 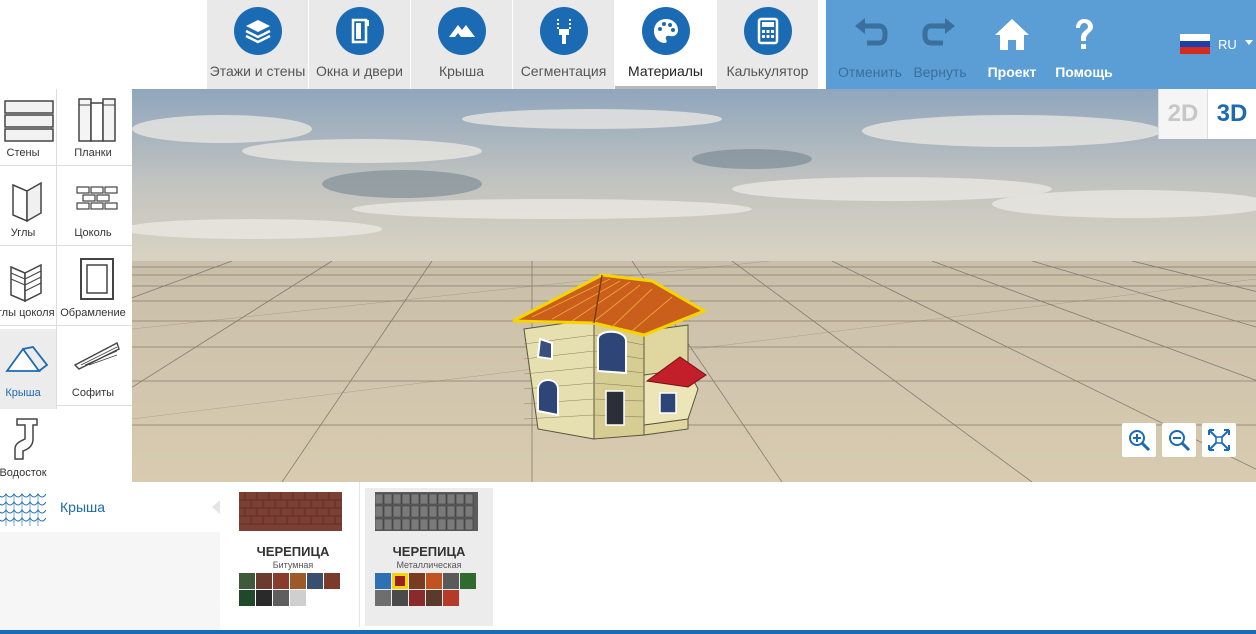 What do you see at coordinates (1182, 114) in the screenshot?
I see `2d-view-button: 2D` at bounding box center [1182, 114].